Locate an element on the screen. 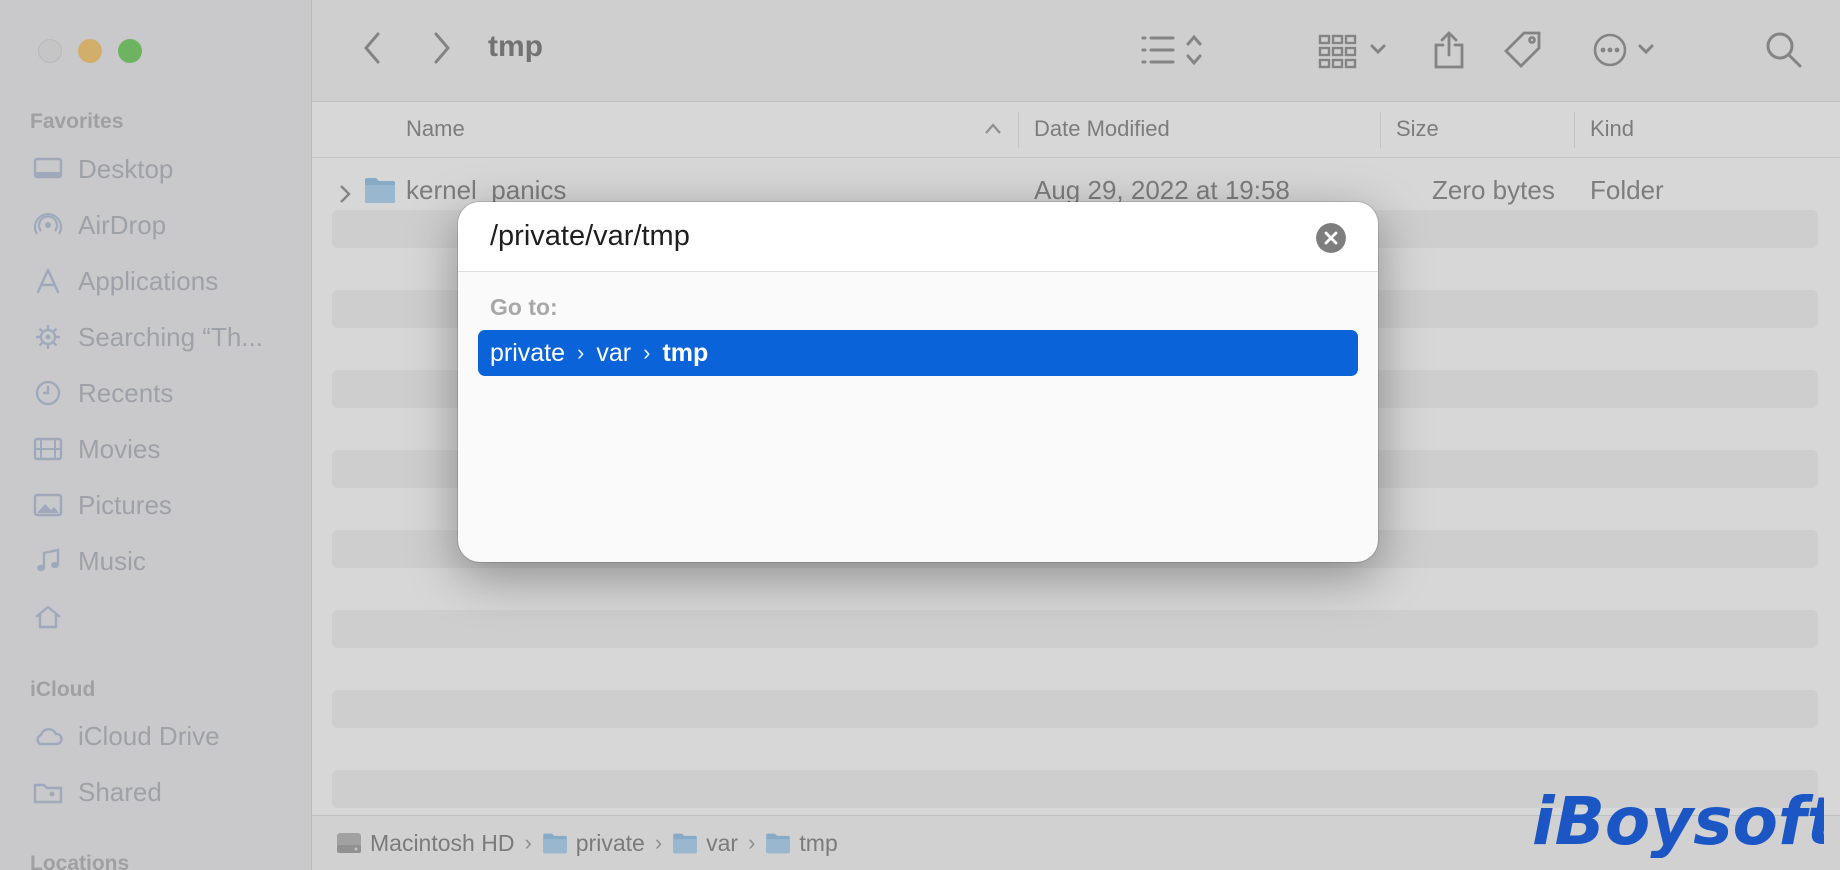 The image size is (1840, 870). sidebar-item-label: Shared is located at coordinates (120, 791).